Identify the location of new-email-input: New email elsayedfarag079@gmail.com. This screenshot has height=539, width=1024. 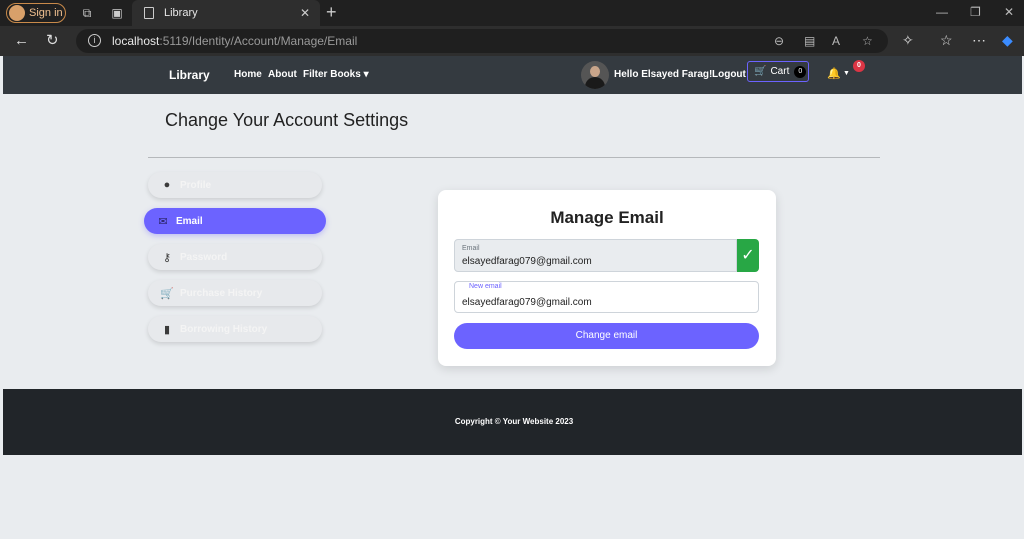
(606, 297).